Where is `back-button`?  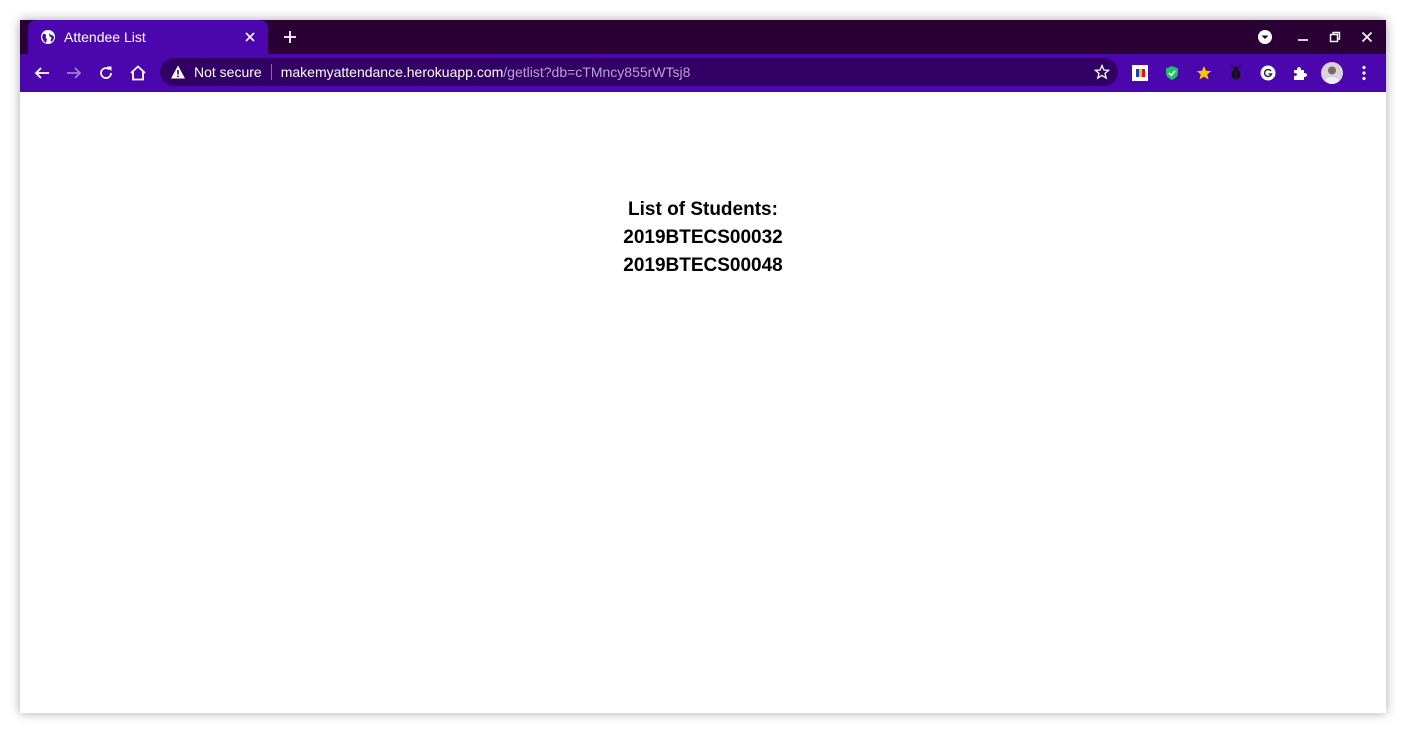
back-button is located at coordinates (42, 73).